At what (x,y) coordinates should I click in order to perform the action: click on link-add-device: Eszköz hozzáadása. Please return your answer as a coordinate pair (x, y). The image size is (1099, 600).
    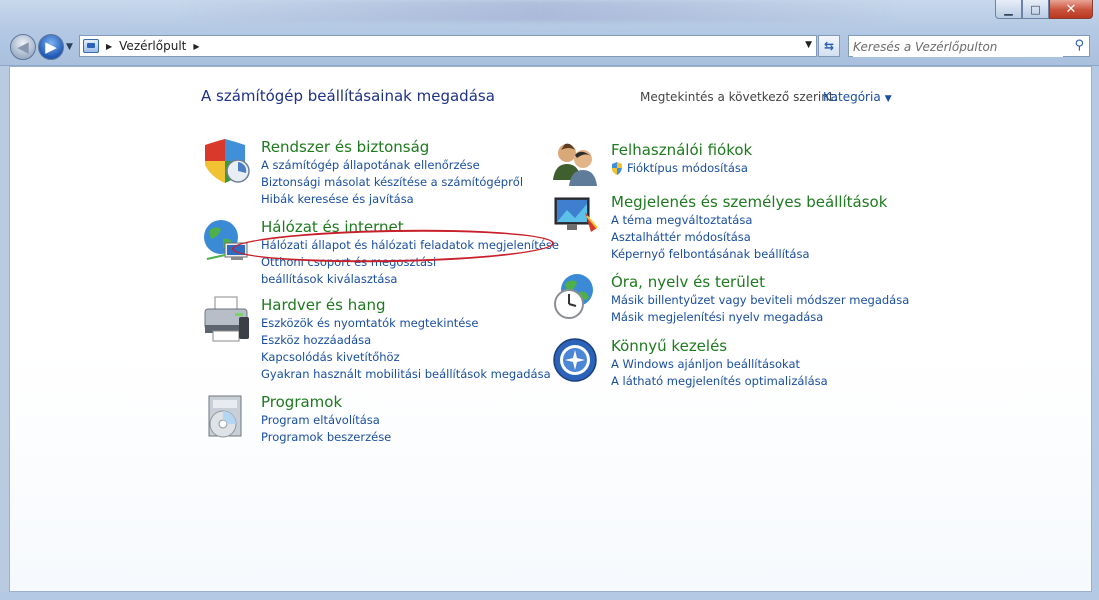
    Looking at the image, I should click on (411, 340).